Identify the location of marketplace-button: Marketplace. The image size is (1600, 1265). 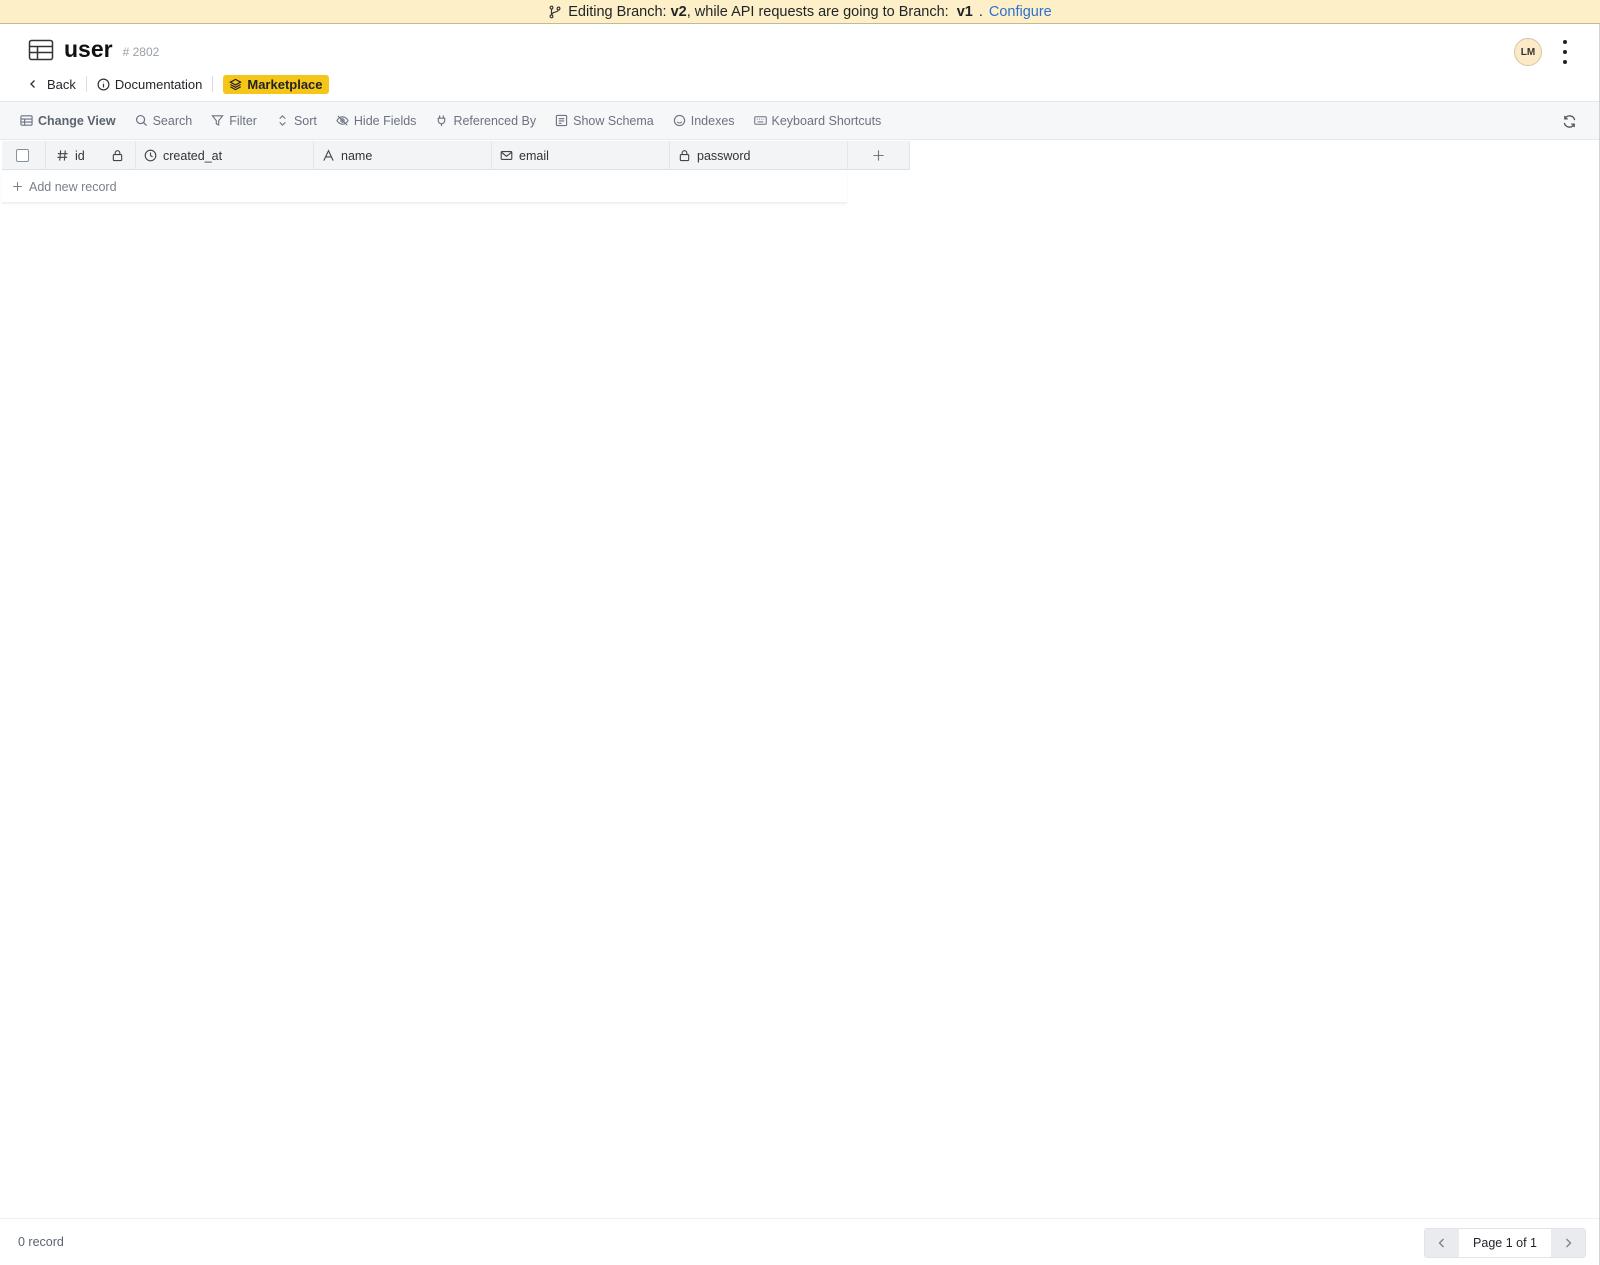
(276, 84).